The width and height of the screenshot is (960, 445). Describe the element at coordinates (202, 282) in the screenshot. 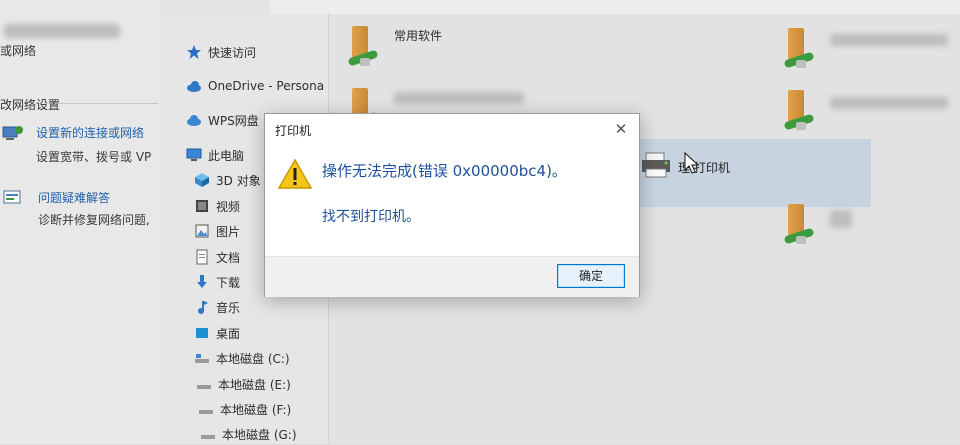

I see `download-icon` at that location.